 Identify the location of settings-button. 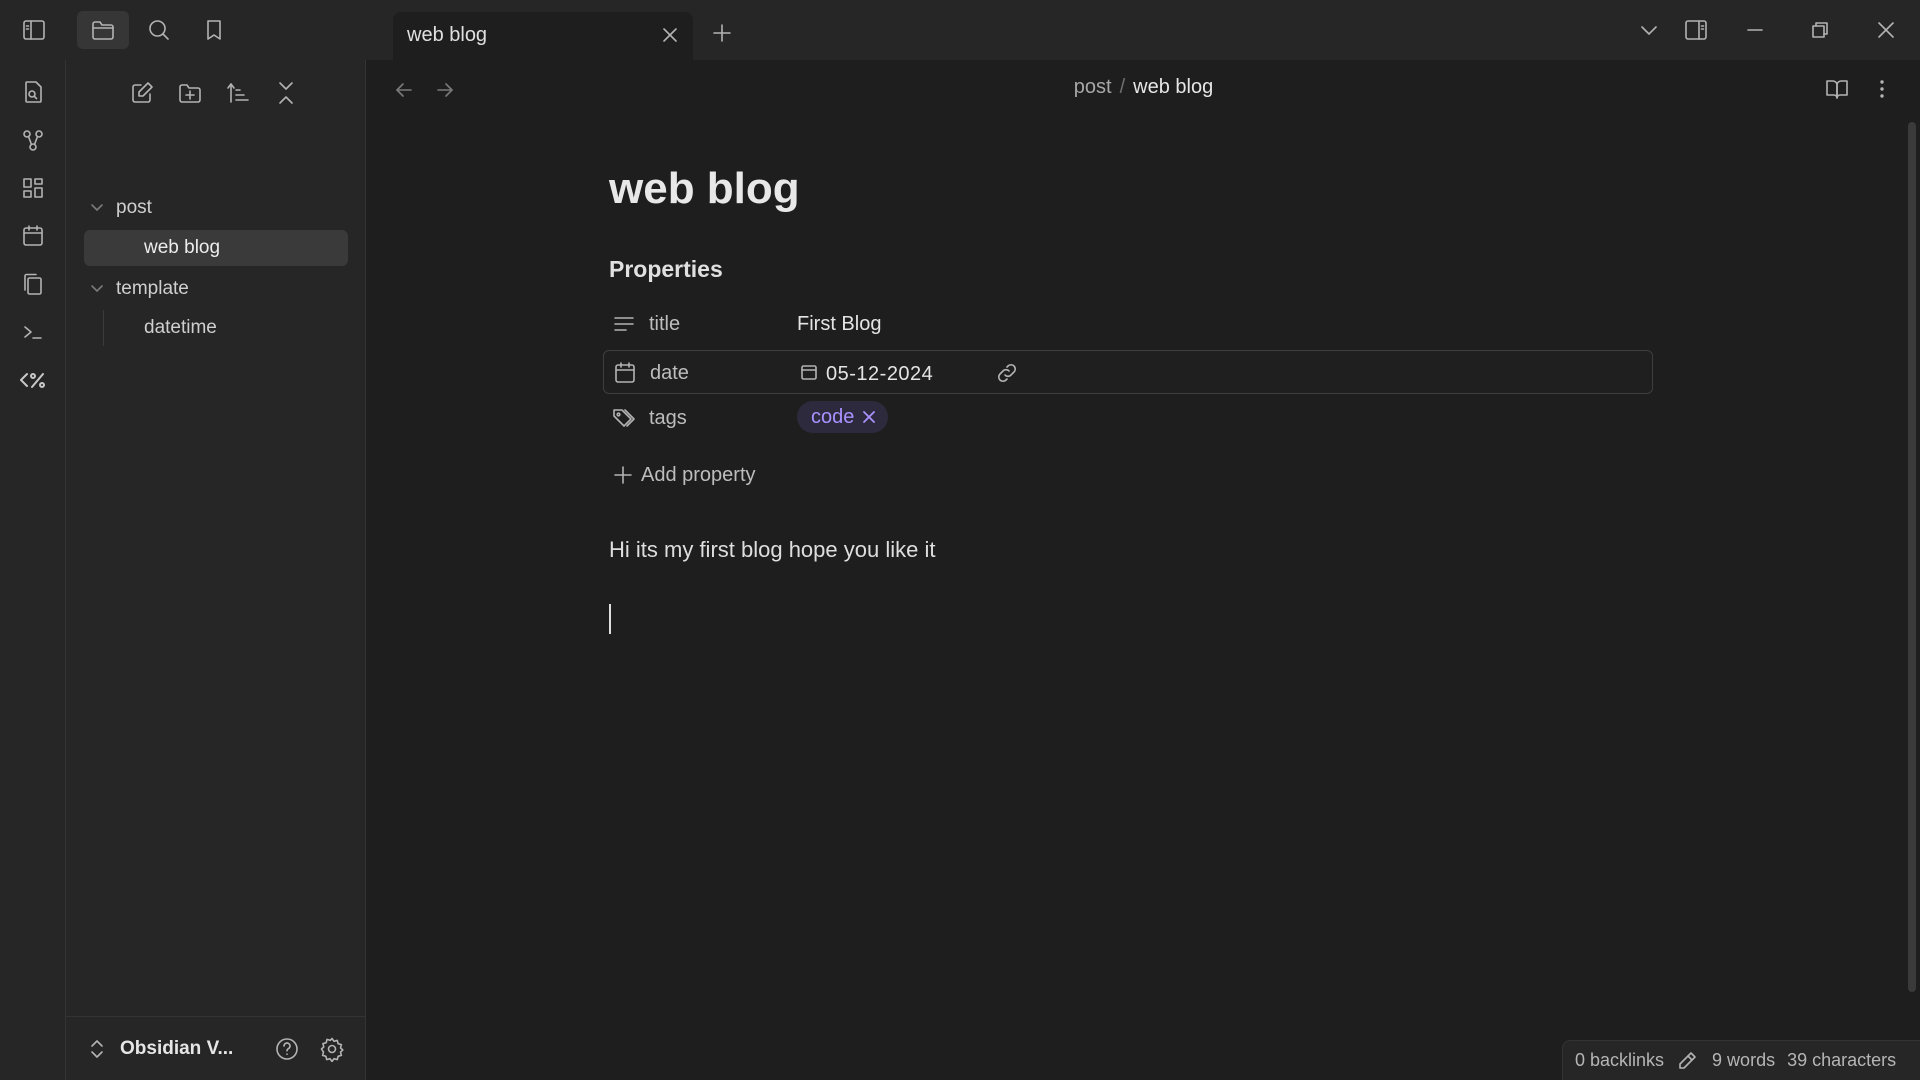
(332, 1049).